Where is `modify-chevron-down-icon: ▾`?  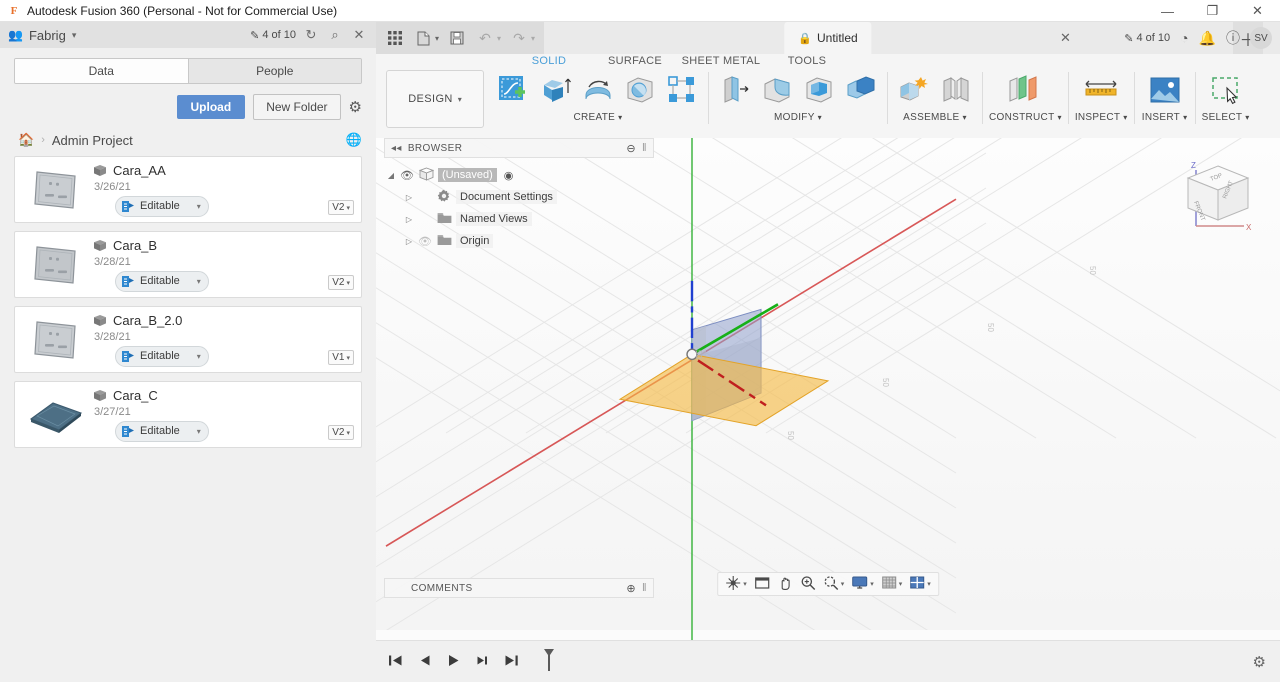
modify-chevron-down-icon: ▾ is located at coordinates (820, 117).